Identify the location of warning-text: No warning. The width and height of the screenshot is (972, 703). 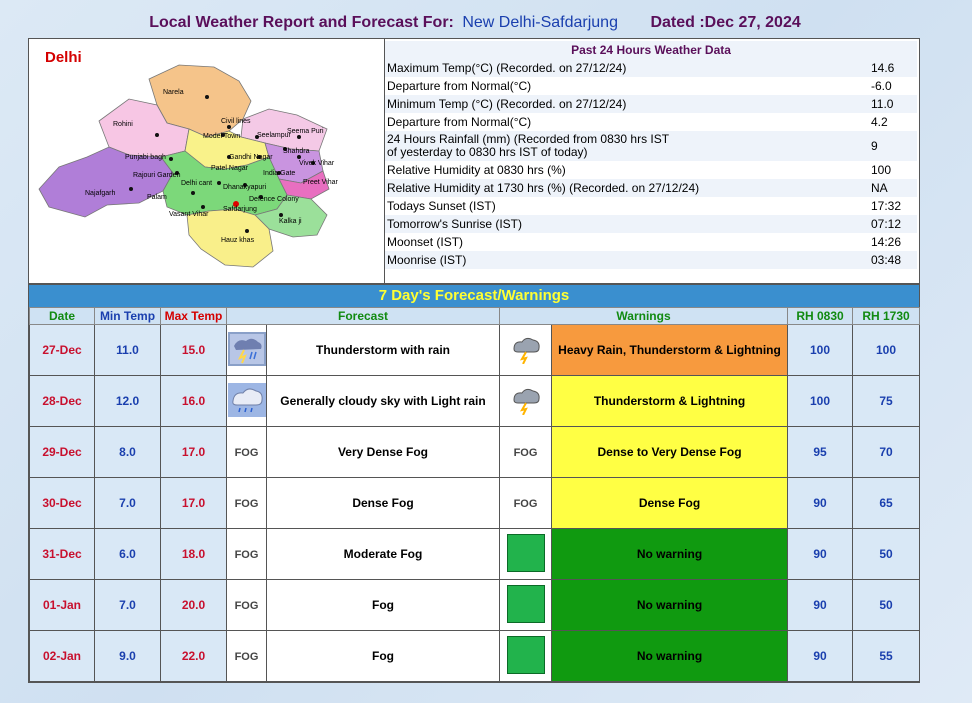
(669, 656).